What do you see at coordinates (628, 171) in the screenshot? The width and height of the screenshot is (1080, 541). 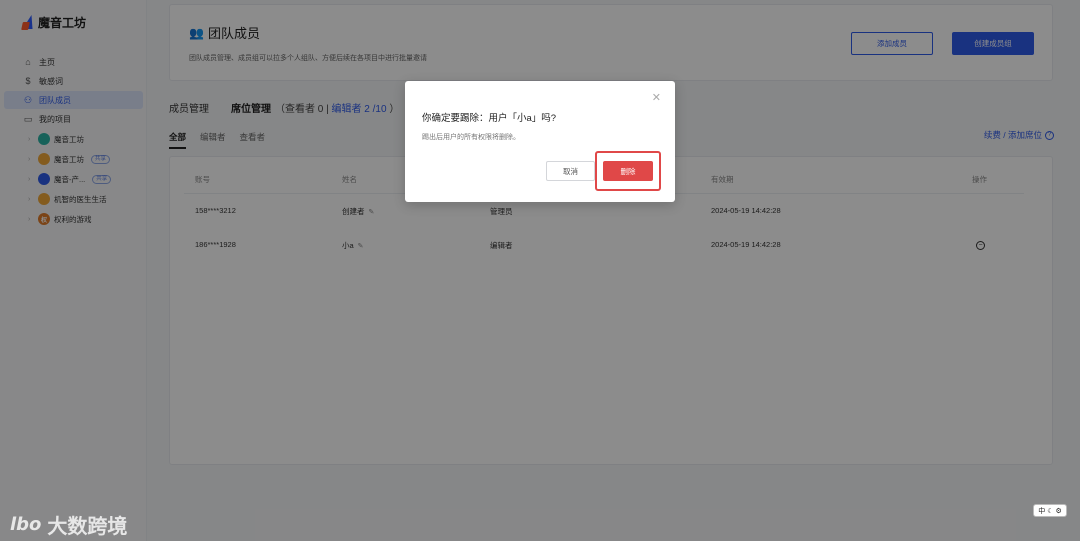 I see `delete-button: 删除` at bounding box center [628, 171].